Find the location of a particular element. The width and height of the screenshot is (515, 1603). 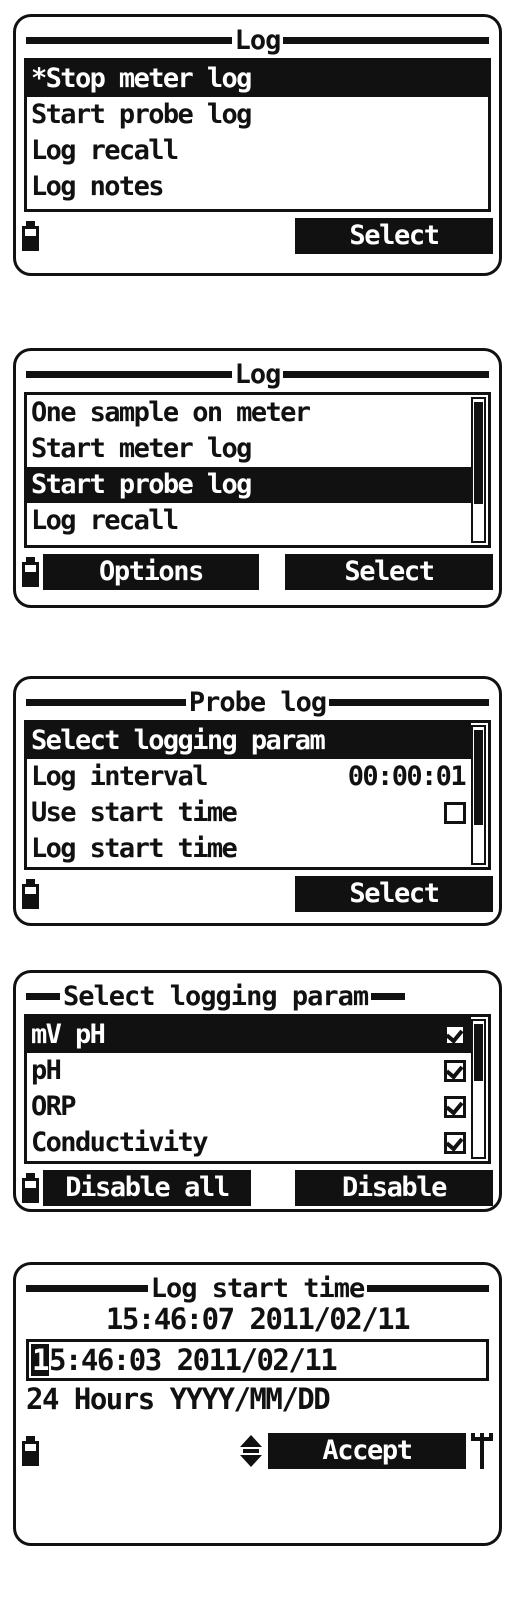

list-item-label: Use start time is located at coordinates (134, 813).